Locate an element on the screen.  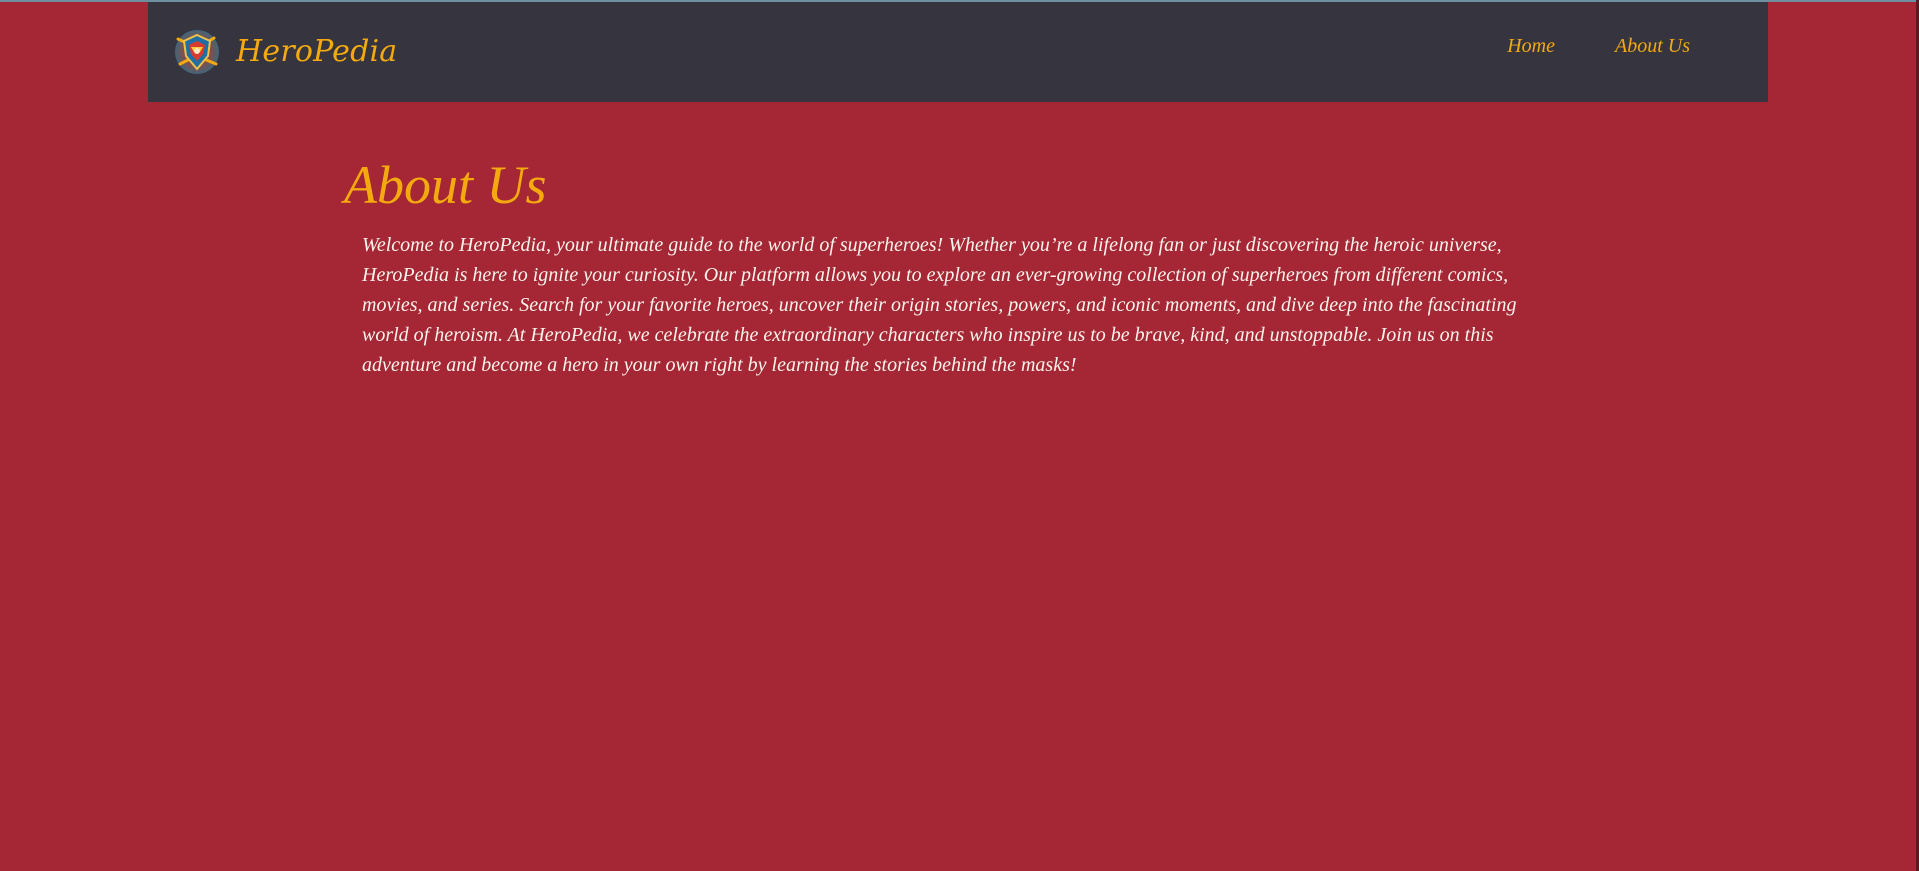
nav-link-about-us: About Us is located at coordinates (1652, 46).